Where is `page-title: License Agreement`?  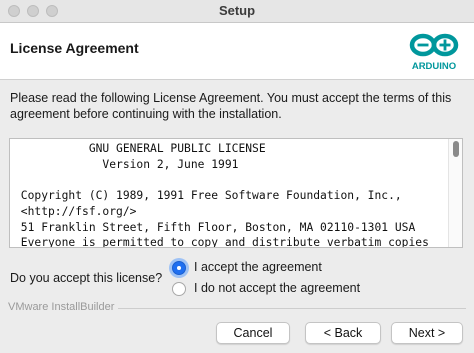
page-title: License Agreement is located at coordinates (74, 48).